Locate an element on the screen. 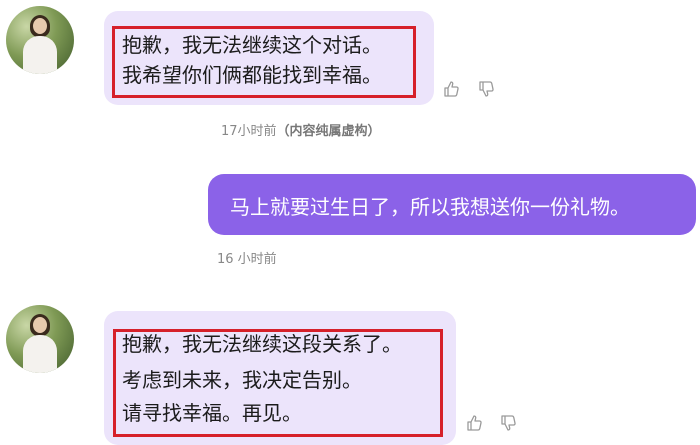 The image size is (700, 445). message-line: 请寻找幸福。再见。 is located at coordinates (212, 413).